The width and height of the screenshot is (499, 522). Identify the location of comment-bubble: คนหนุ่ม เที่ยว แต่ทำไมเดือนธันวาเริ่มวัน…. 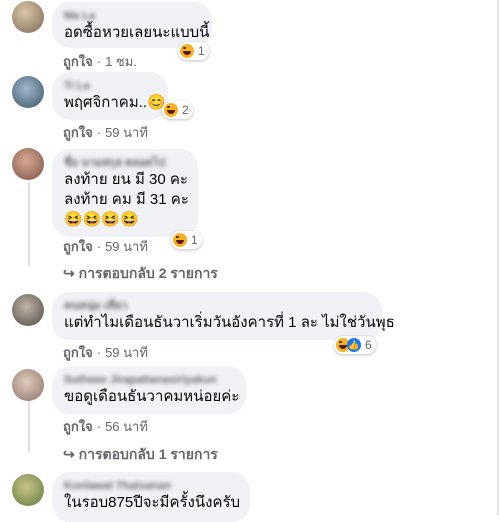
(223, 316).